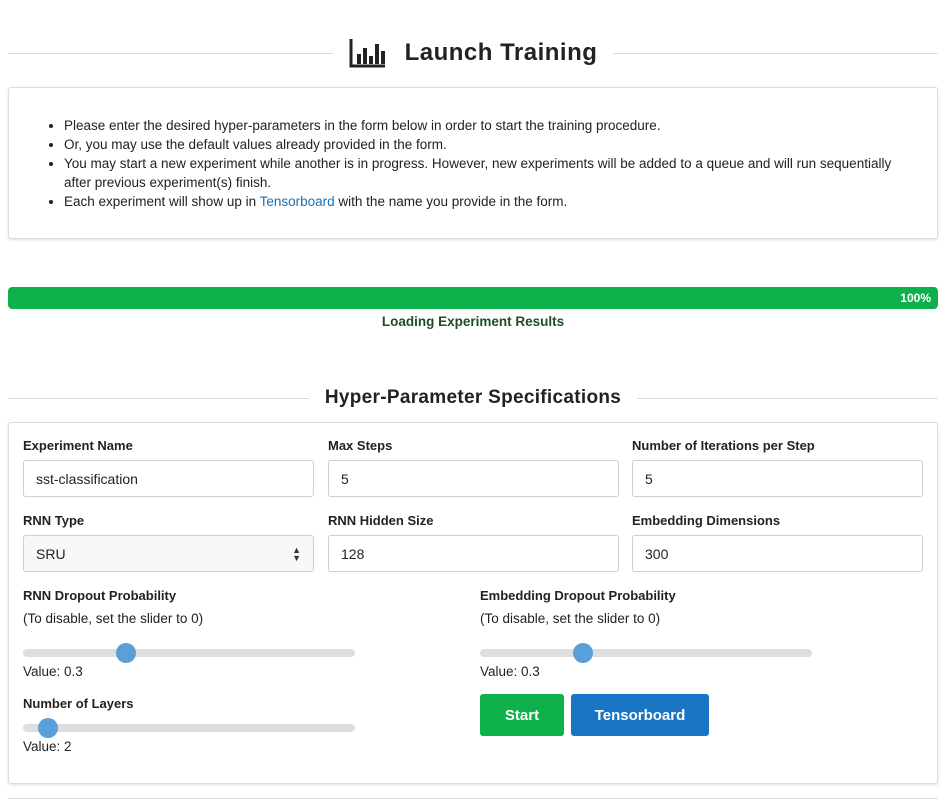 Image resolution: width=947 pixels, height=810 pixels. Describe the element at coordinates (473, 798) in the screenshot. I see `page-bottom-divider` at that location.